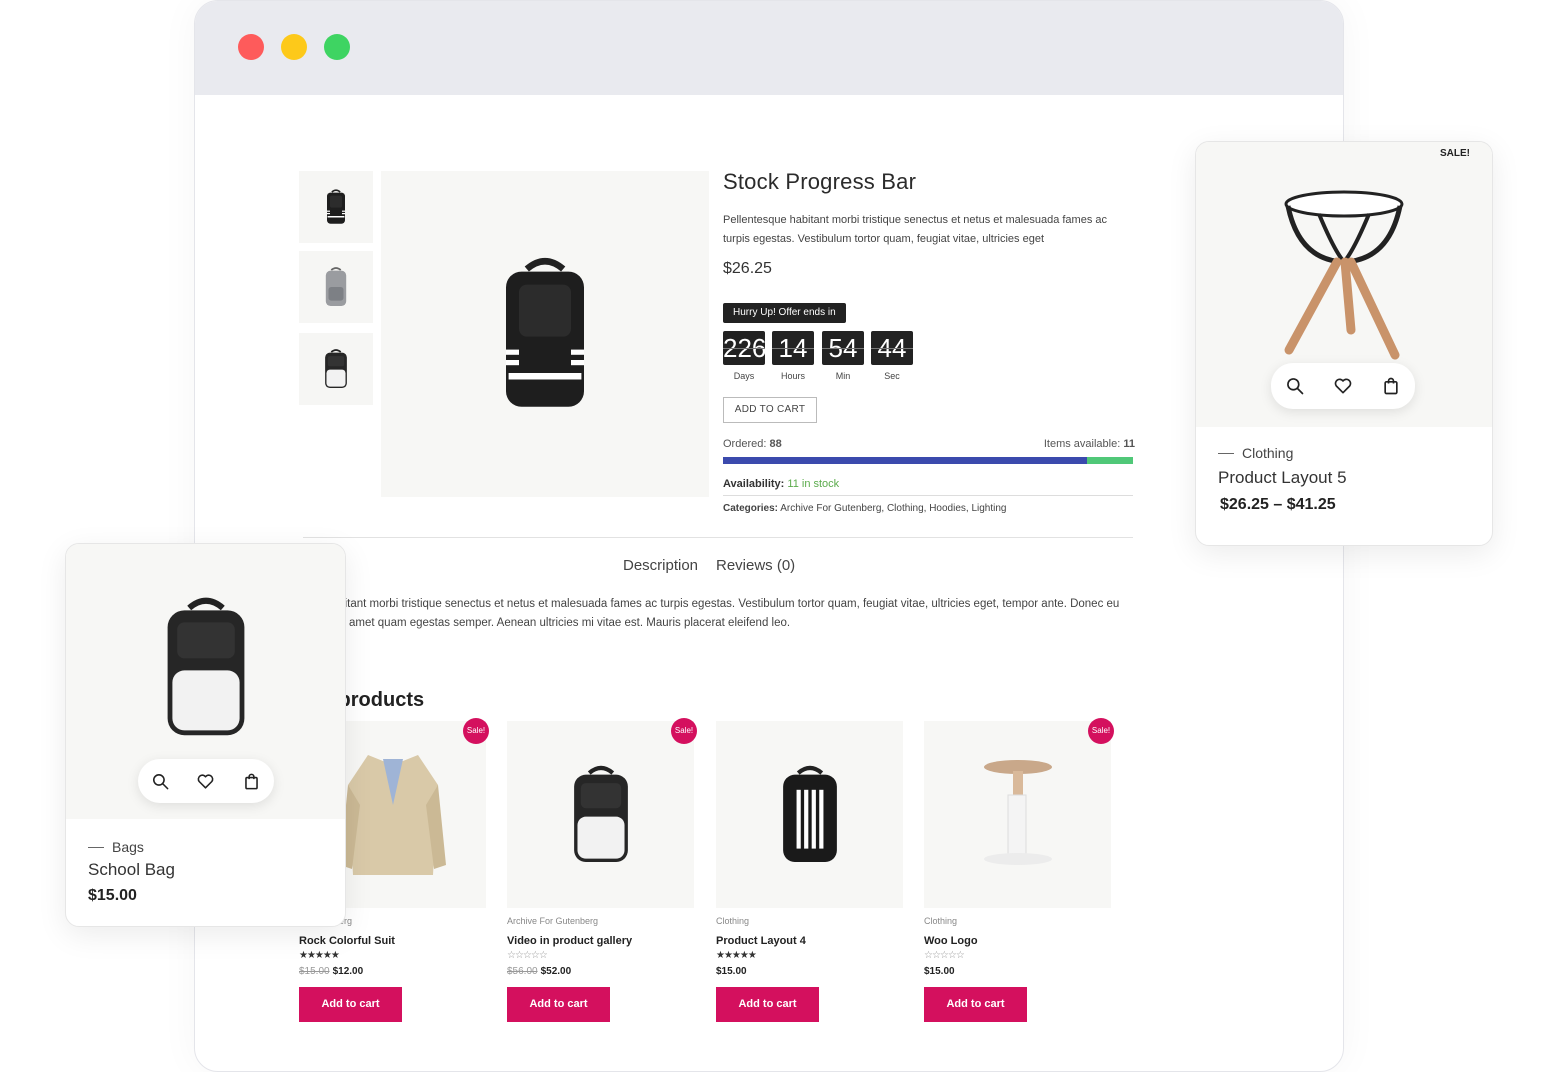 This screenshot has height=1072, width=1558. I want to click on offer-label: Hurry Up! Offer ends in, so click(784, 313).